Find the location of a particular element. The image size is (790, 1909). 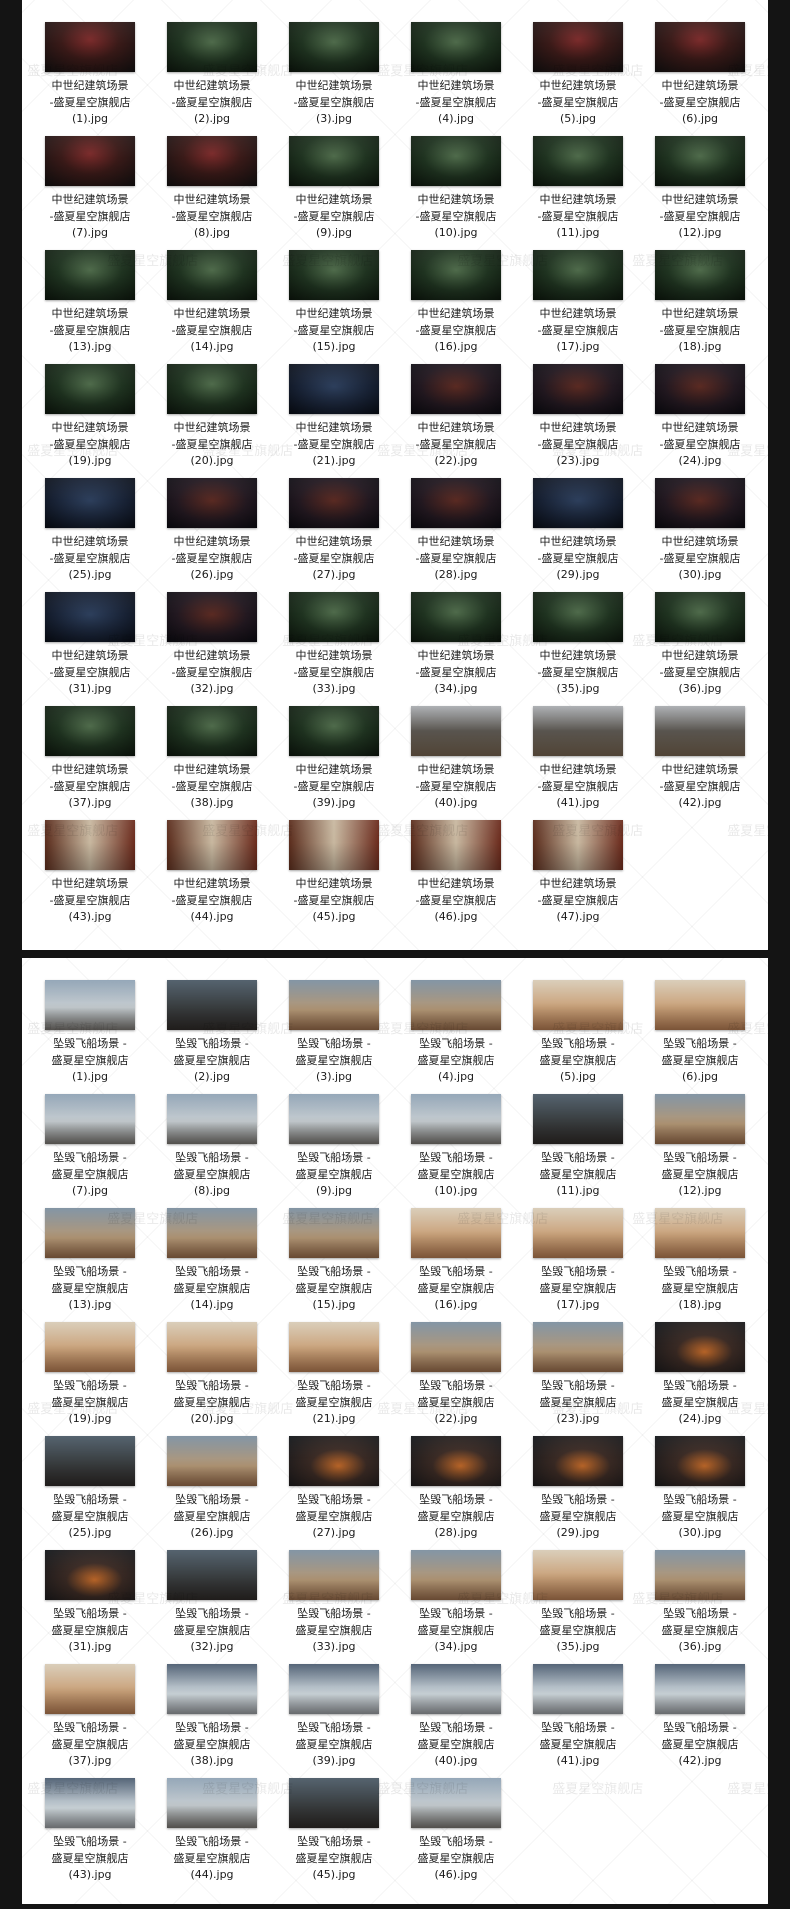

file-item: 坠毁飞船场景 - 盛夏星空旗舰店 (8).jpg is located at coordinates (212, 1147).